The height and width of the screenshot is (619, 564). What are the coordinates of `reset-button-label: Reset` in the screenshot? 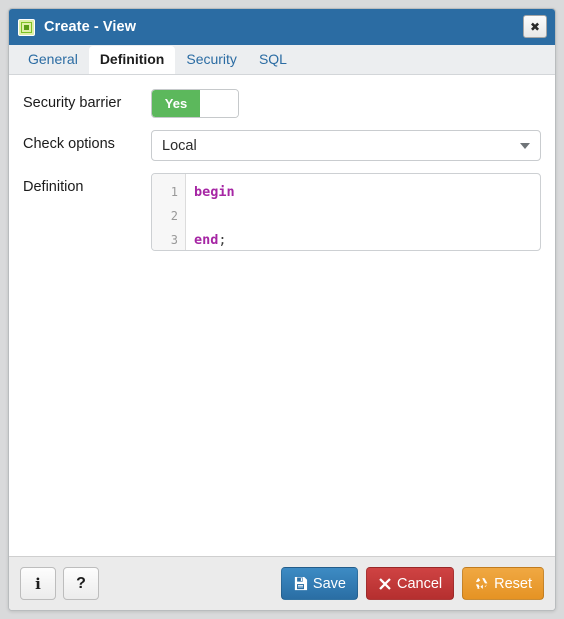 It's located at (513, 583).